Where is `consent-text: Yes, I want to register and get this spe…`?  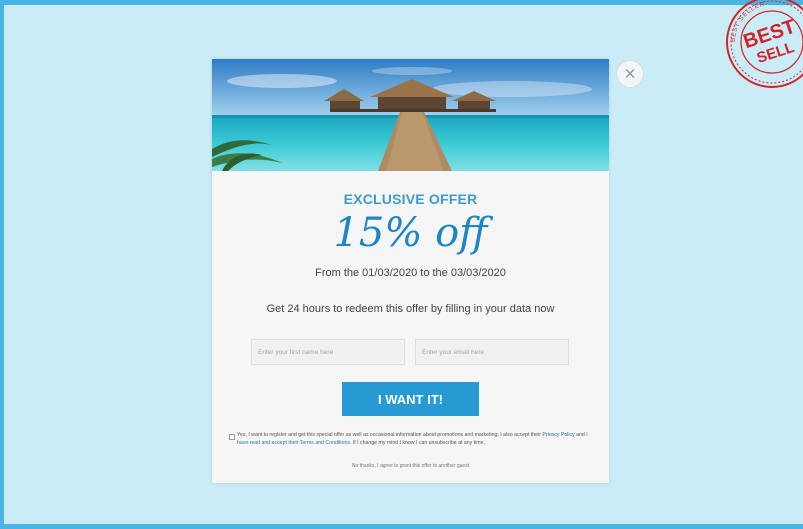 consent-text: Yes, I want to register and get this spe… is located at coordinates (415, 439).